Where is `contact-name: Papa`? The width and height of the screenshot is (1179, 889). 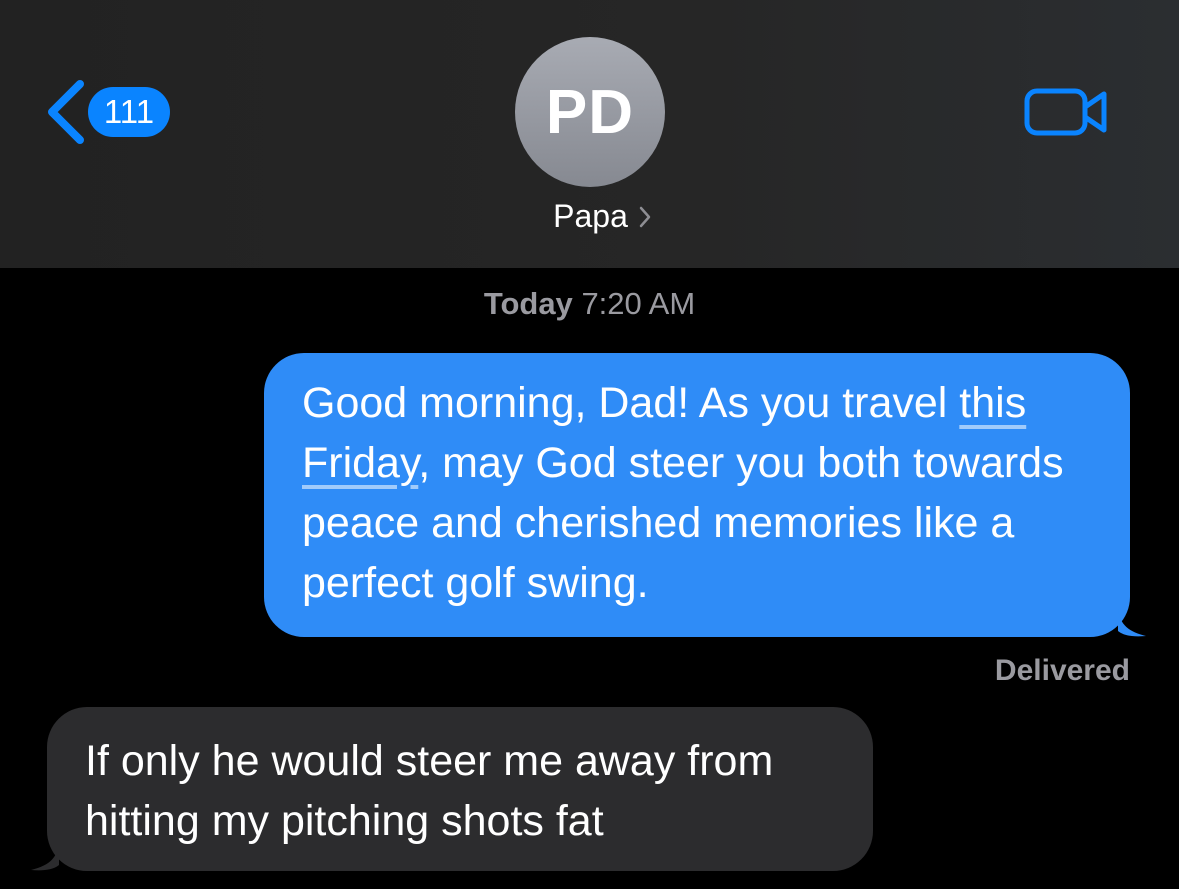 contact-name: Papa is located at coordinates (590, 216).